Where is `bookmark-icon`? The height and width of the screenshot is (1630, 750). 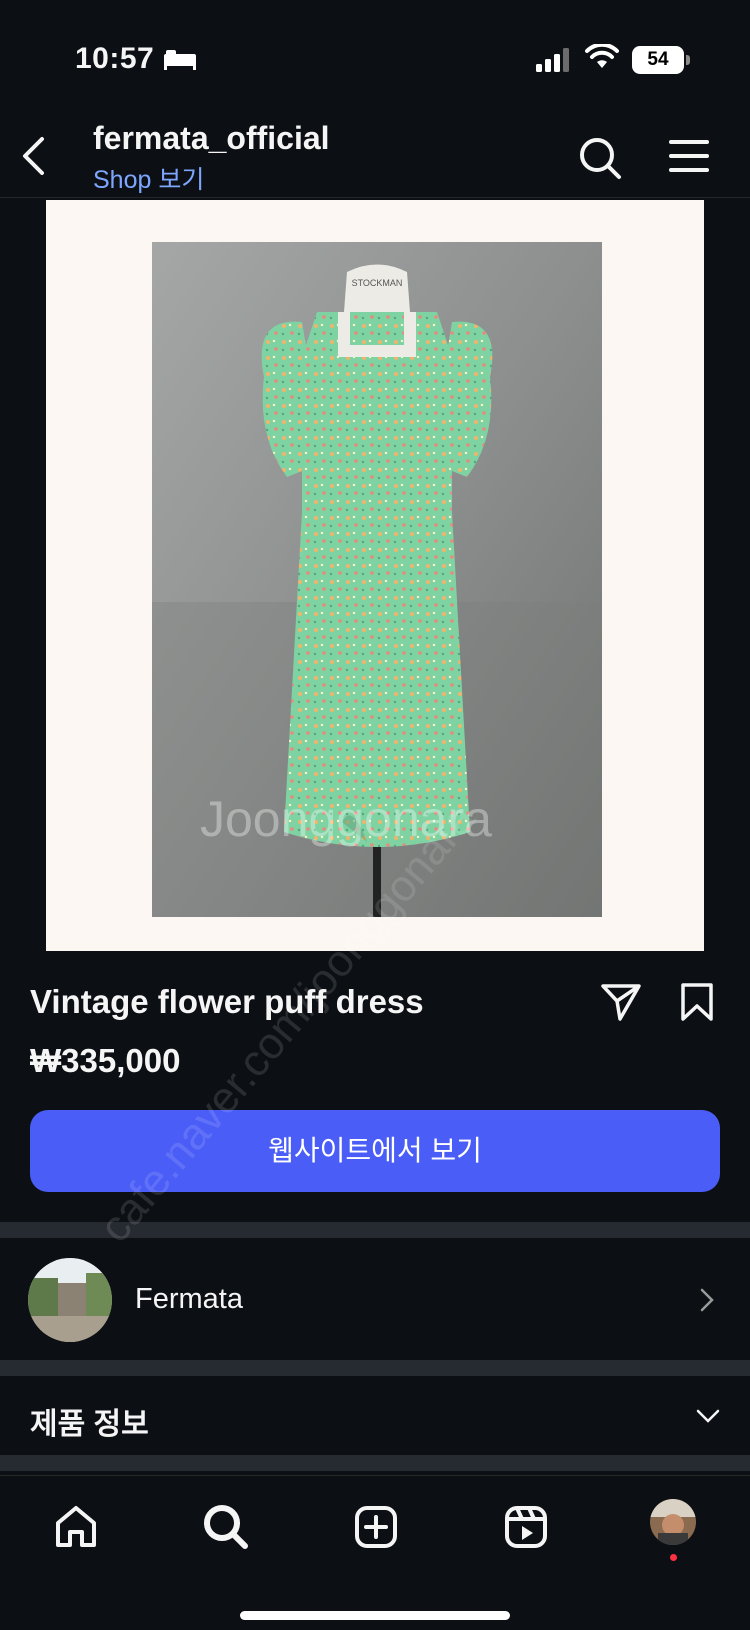 bookmark-icon is located at coordinates (697, 1002).